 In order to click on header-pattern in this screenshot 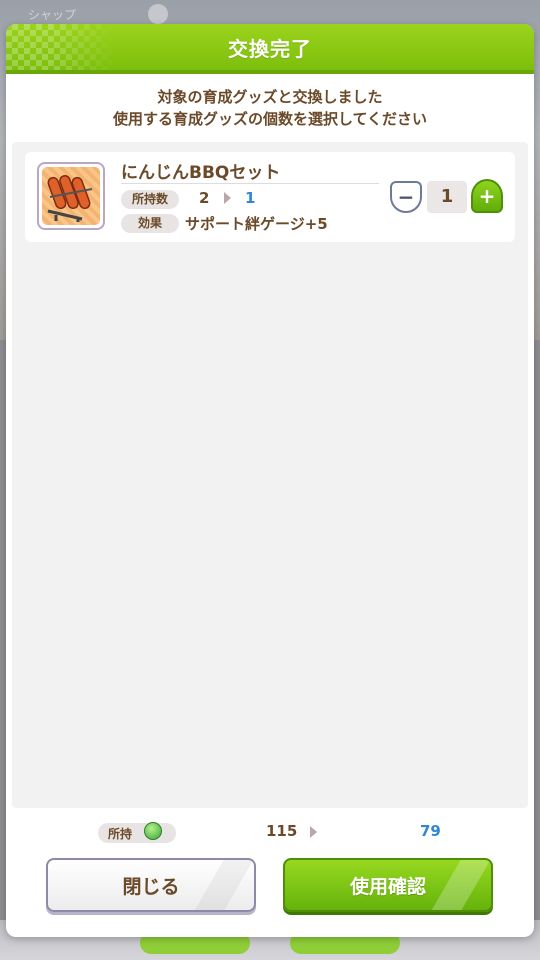, I will do `click(61, 47)`.